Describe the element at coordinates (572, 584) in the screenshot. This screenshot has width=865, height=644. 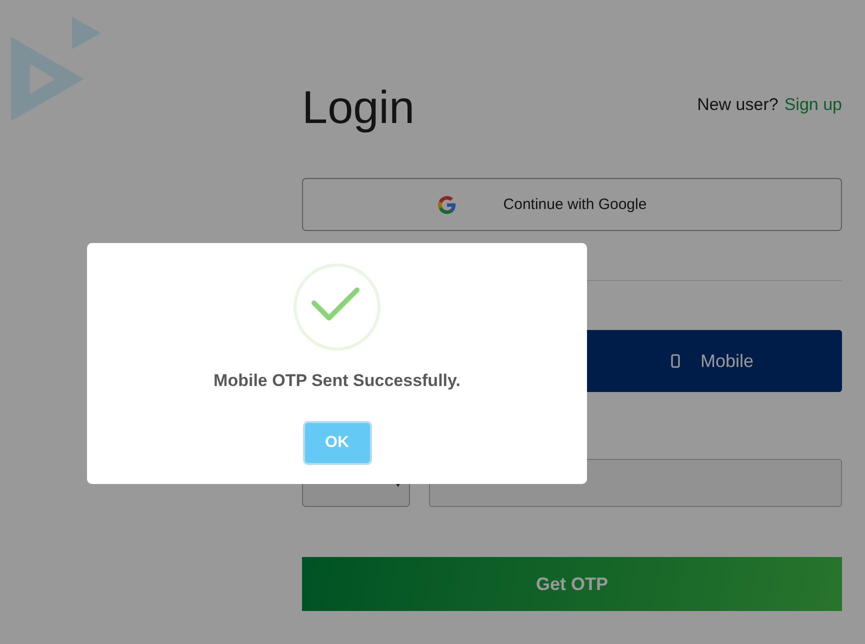
I see `get-otp-button: Get OTP` at that location.